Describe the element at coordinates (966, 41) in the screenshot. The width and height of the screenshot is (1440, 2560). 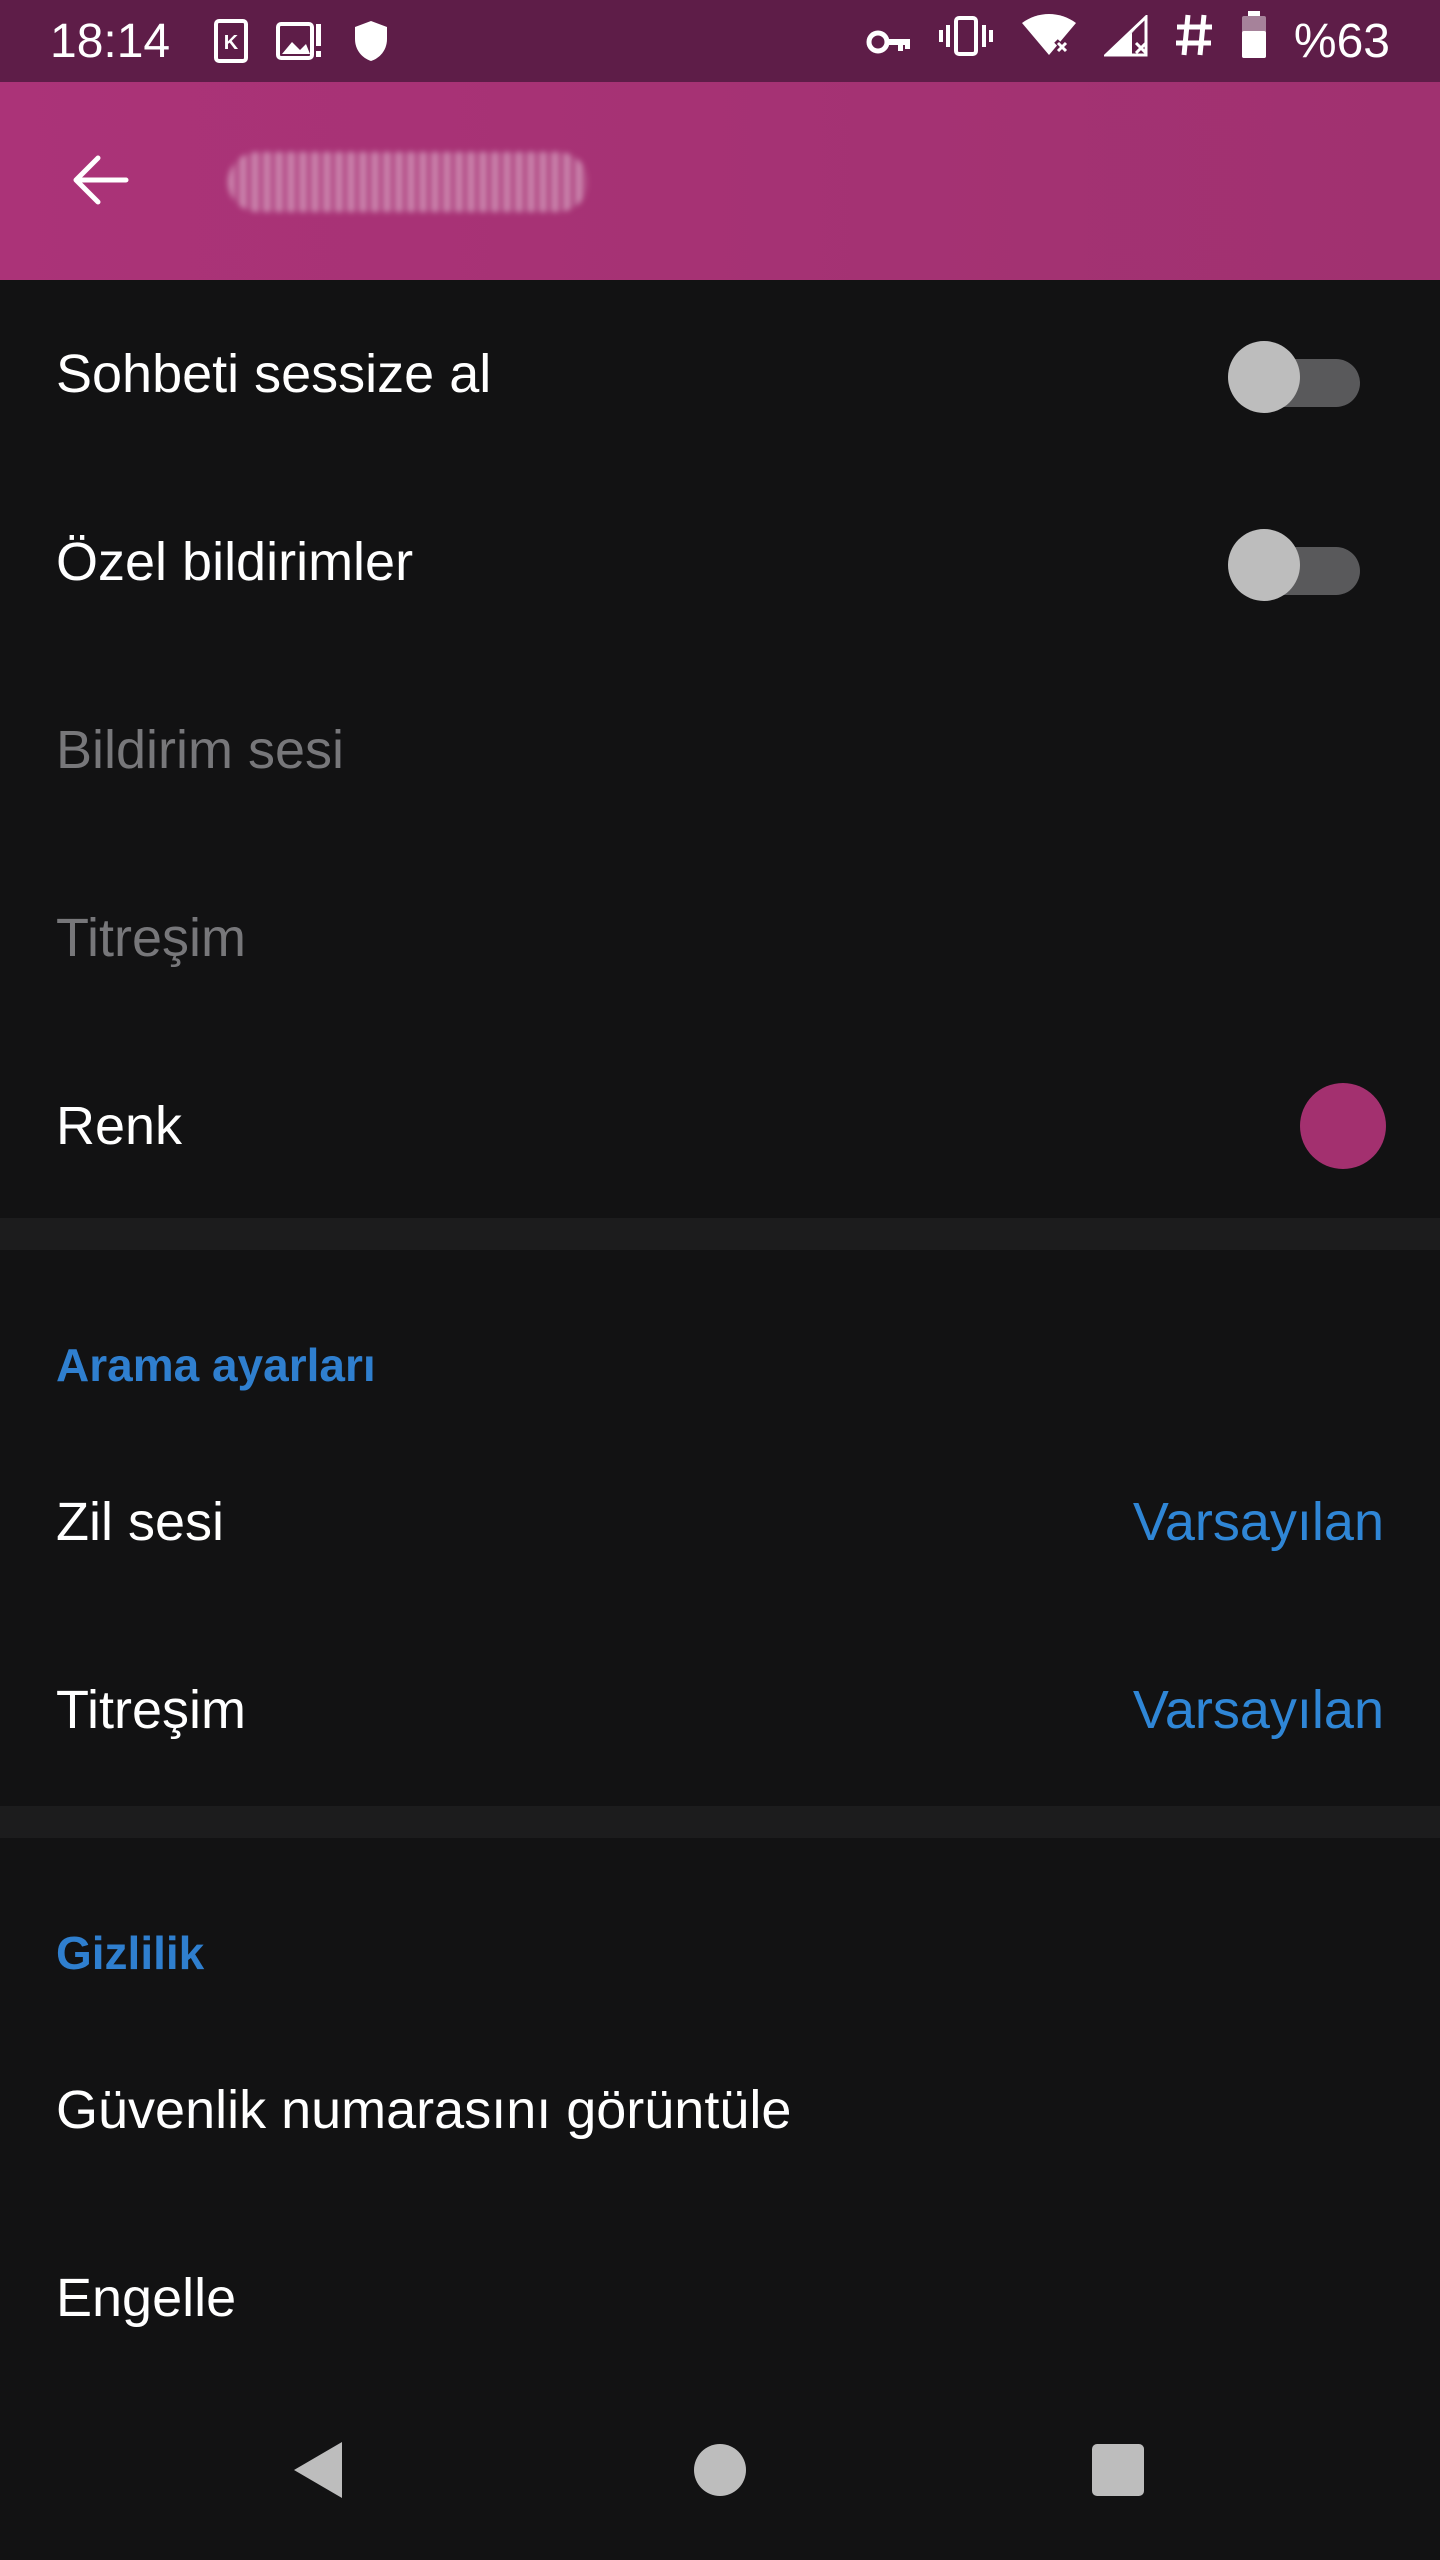
I see `vibrate-icon` at that location.